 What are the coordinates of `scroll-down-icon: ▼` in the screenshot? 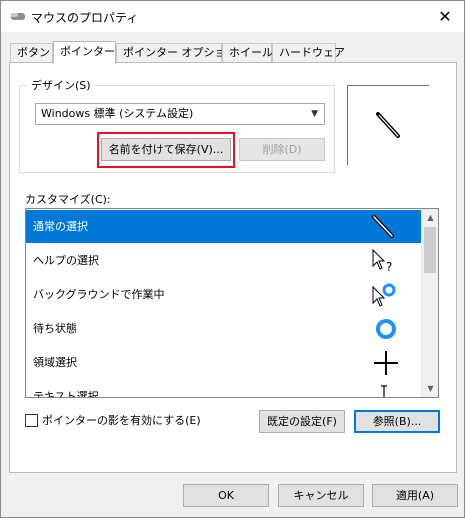 It's located at (430, 388).